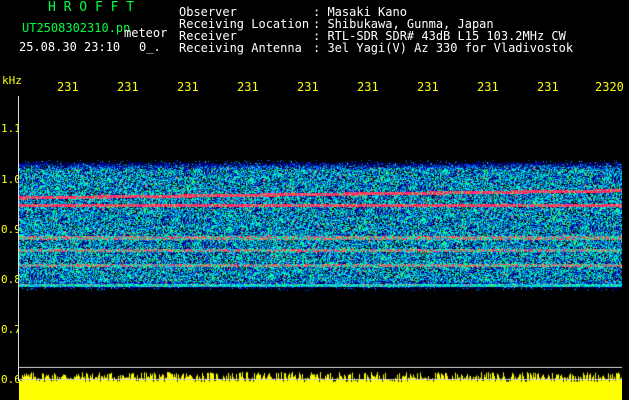  What do you see at coordinates (76, 28) in the screenshot?
I see `file-name: UT2508302310.pn` at bounding box center [76, 28].